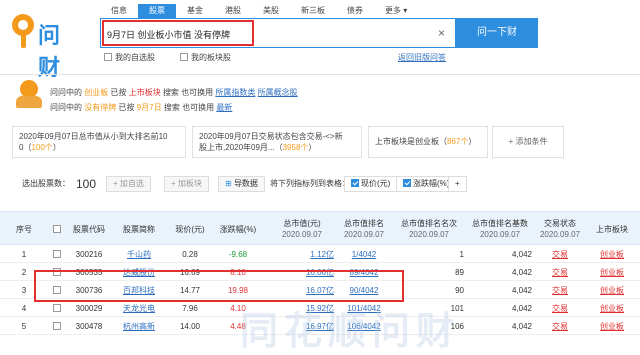  Describe the element at coordinates (139, 308) in the screenshot. I see `cell-name: 天龙光电` at that location.